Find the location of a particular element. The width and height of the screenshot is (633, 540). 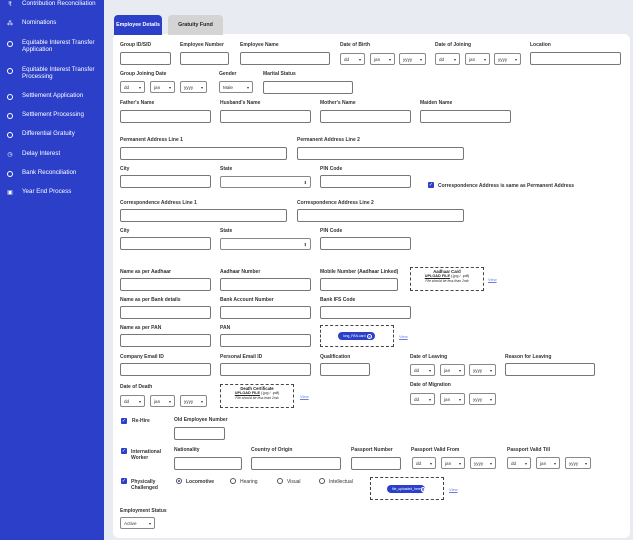

employment-status-select: Active ▾ is located at coordinates (137, 523).